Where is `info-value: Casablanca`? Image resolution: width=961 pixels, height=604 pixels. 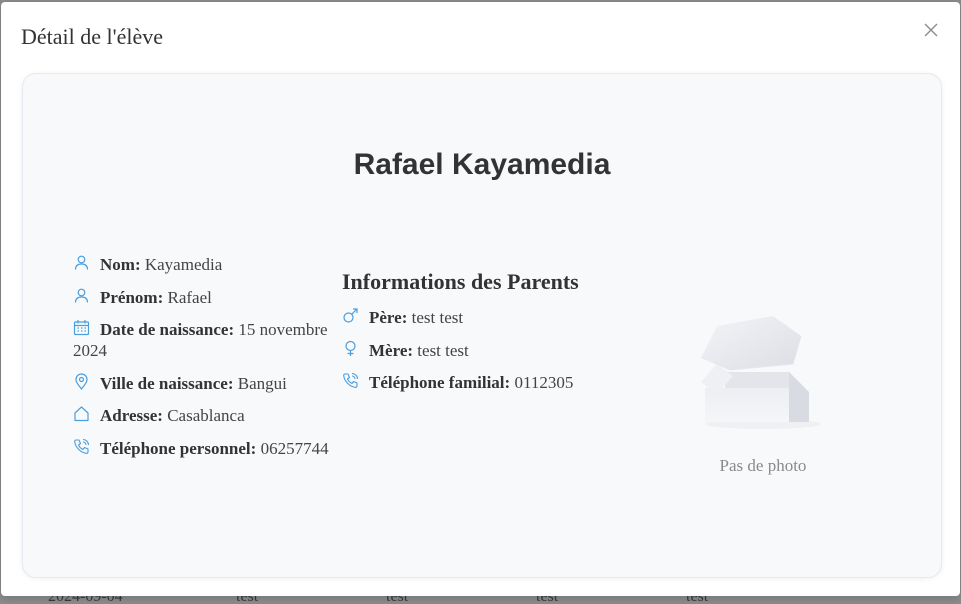
info-value: Casablanca is located at coordinates (206, 415).